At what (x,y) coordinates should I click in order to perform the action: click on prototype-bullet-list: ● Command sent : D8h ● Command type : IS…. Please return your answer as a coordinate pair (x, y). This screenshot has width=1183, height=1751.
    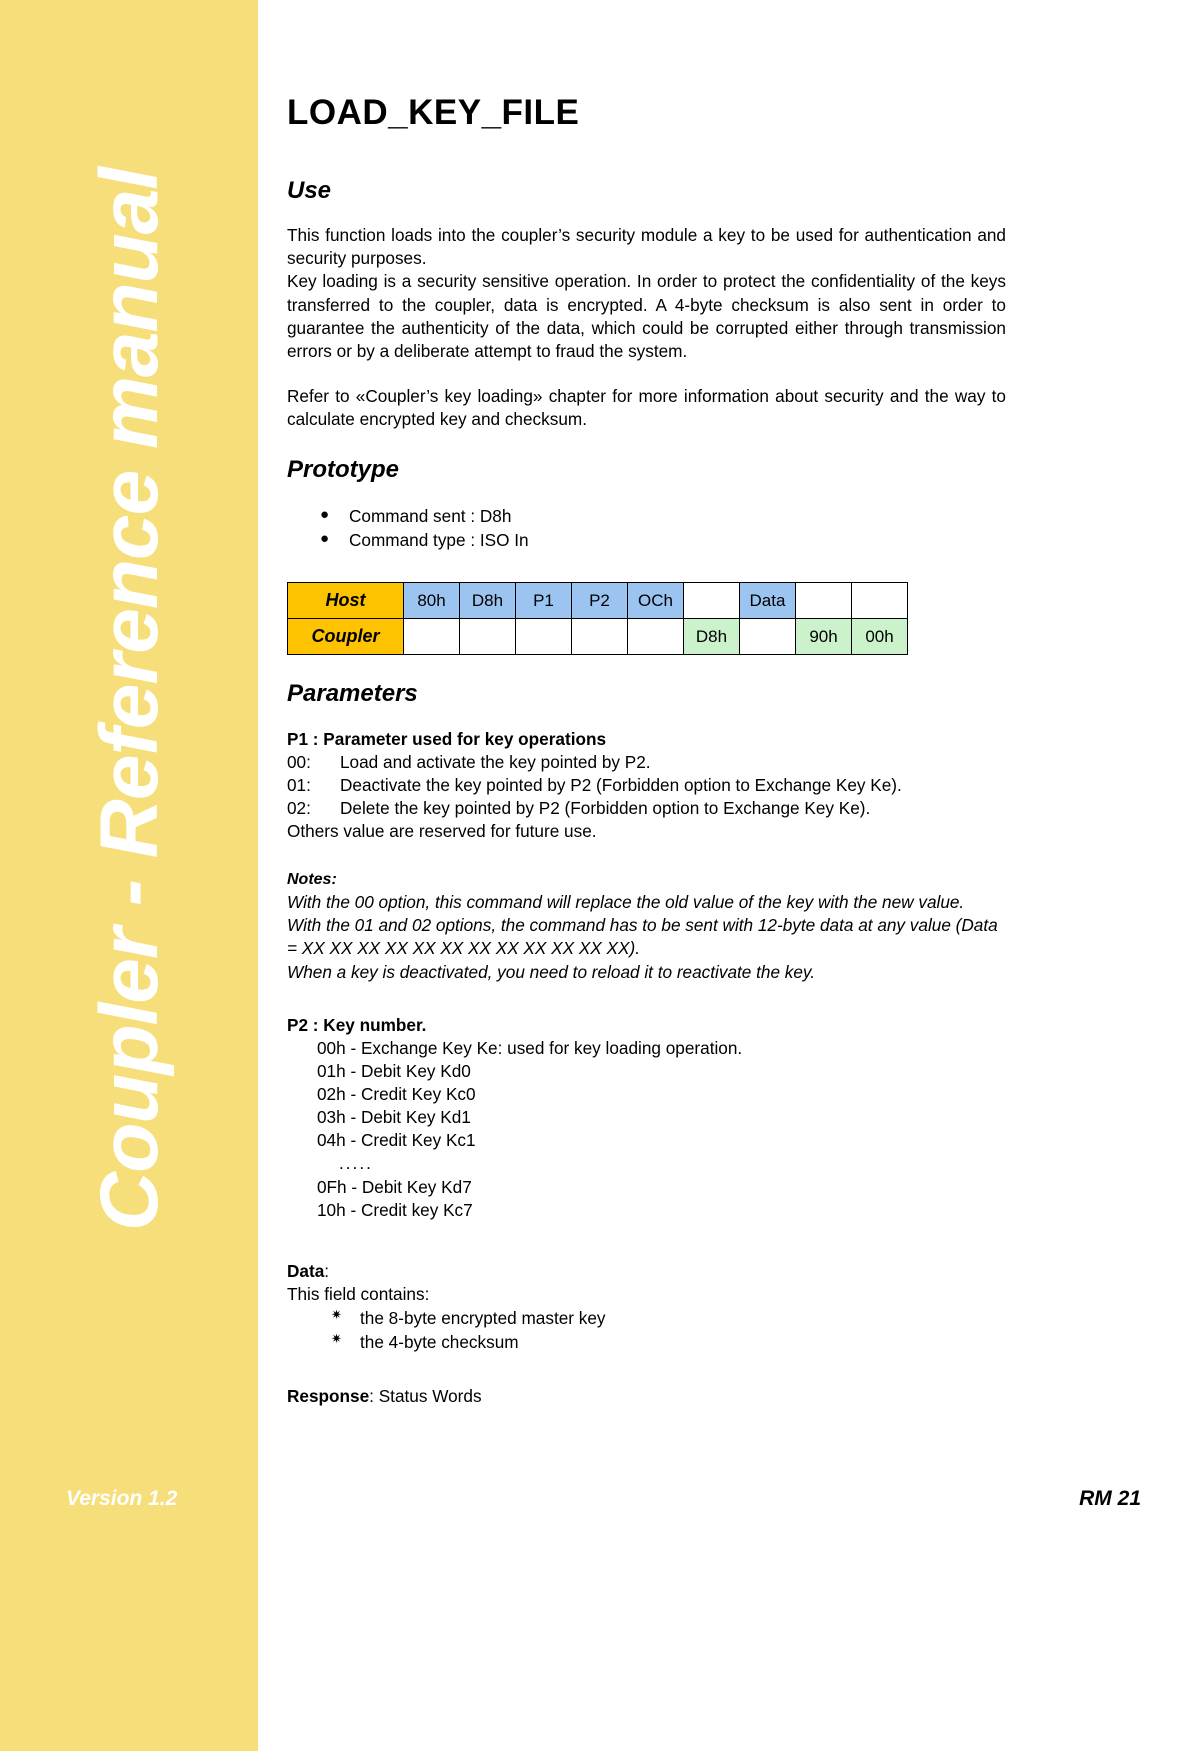
    Looking at the image, I should click on (646, 528).